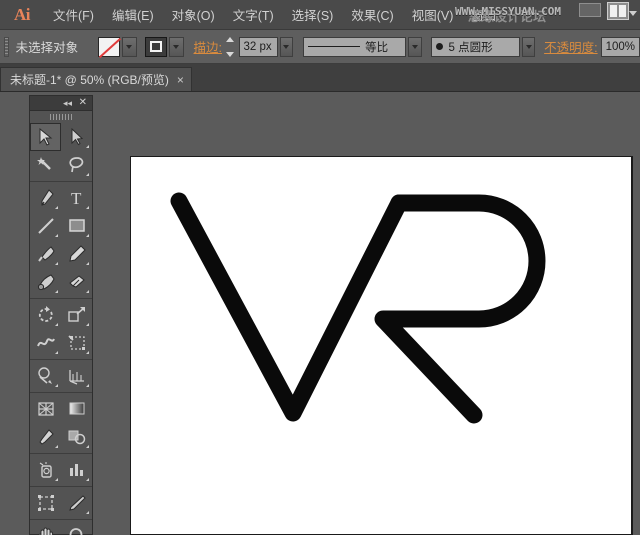 This screenshot has width=640, height=535. What do you see at coordinates (76, 503) in the screenshot?
I see `slice-tool` at bounding box center [76, 503].